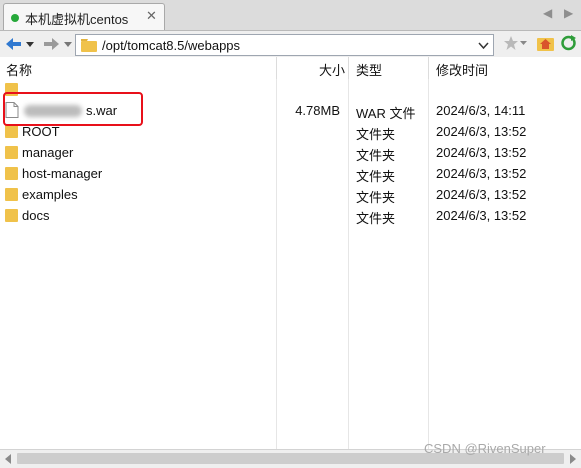 The height and width of the screenshot is (468, 581). I want to click on home-folder-icon, so click(545, 43).